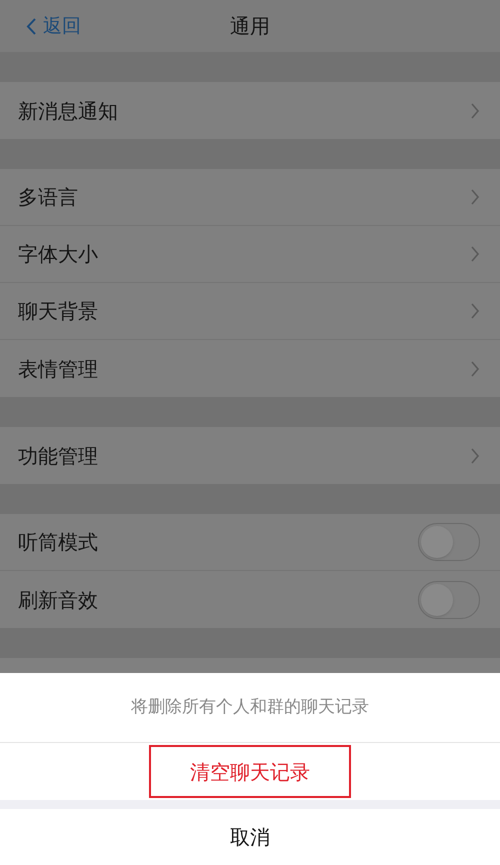  What do you see at coordinates (48, 197) in the screenshot?
I see `setting-label: 多语言` at bounding box center [48, 197].